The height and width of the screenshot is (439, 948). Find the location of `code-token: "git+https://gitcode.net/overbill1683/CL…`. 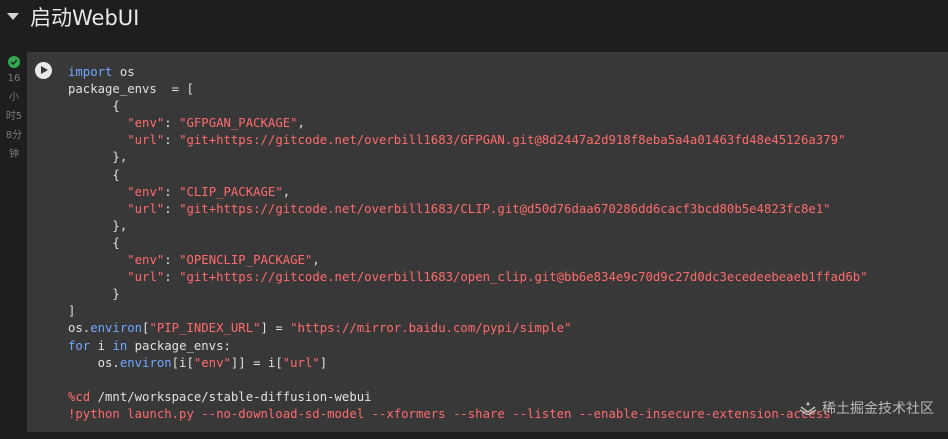

code-token: "git+https://gitcode.net/overbill1683/CL… is located at coordinates (505, 208).